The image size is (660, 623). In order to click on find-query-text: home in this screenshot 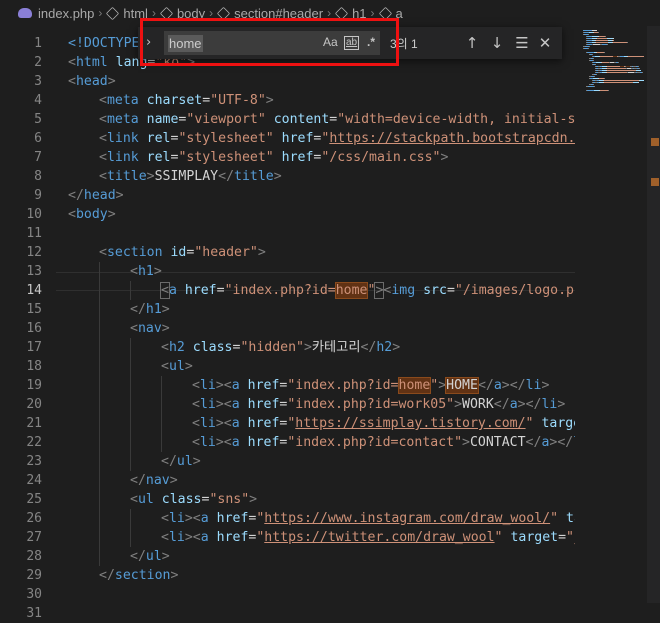, I will do `click(185, 43)`.